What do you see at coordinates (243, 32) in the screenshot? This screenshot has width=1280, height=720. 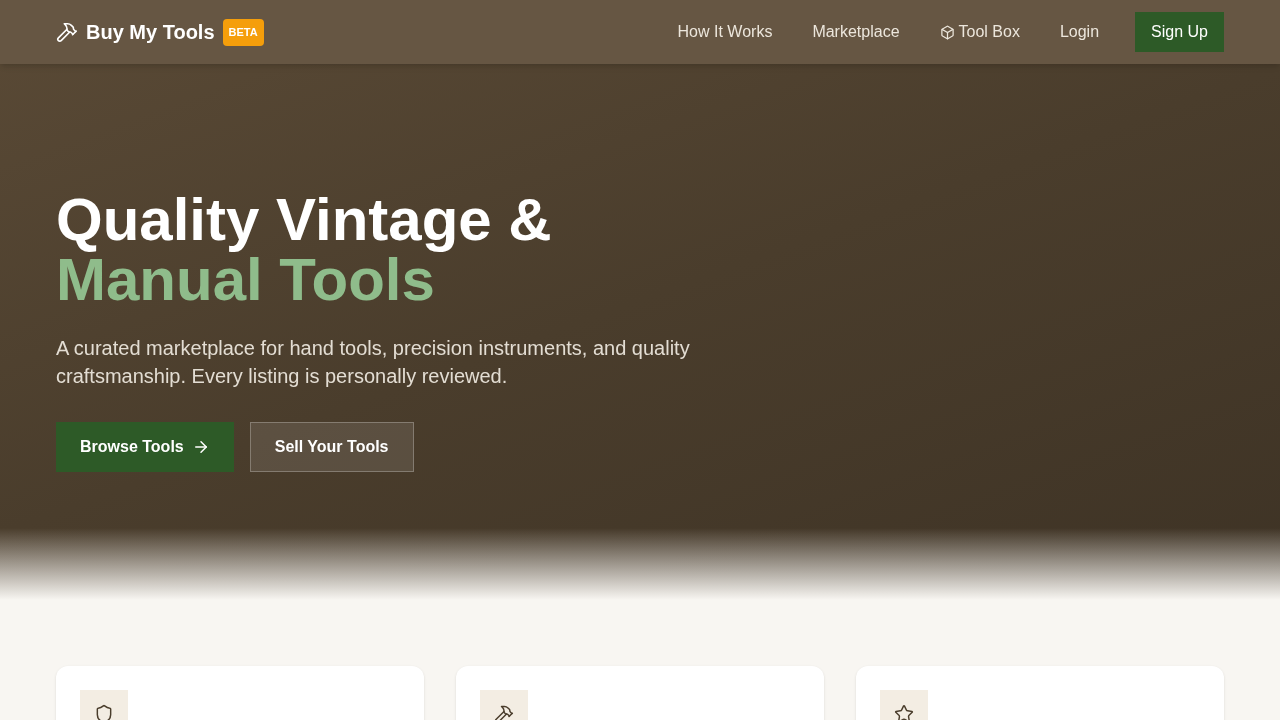 I see `beta-badge: BETA` at bounding box center [243, 32].